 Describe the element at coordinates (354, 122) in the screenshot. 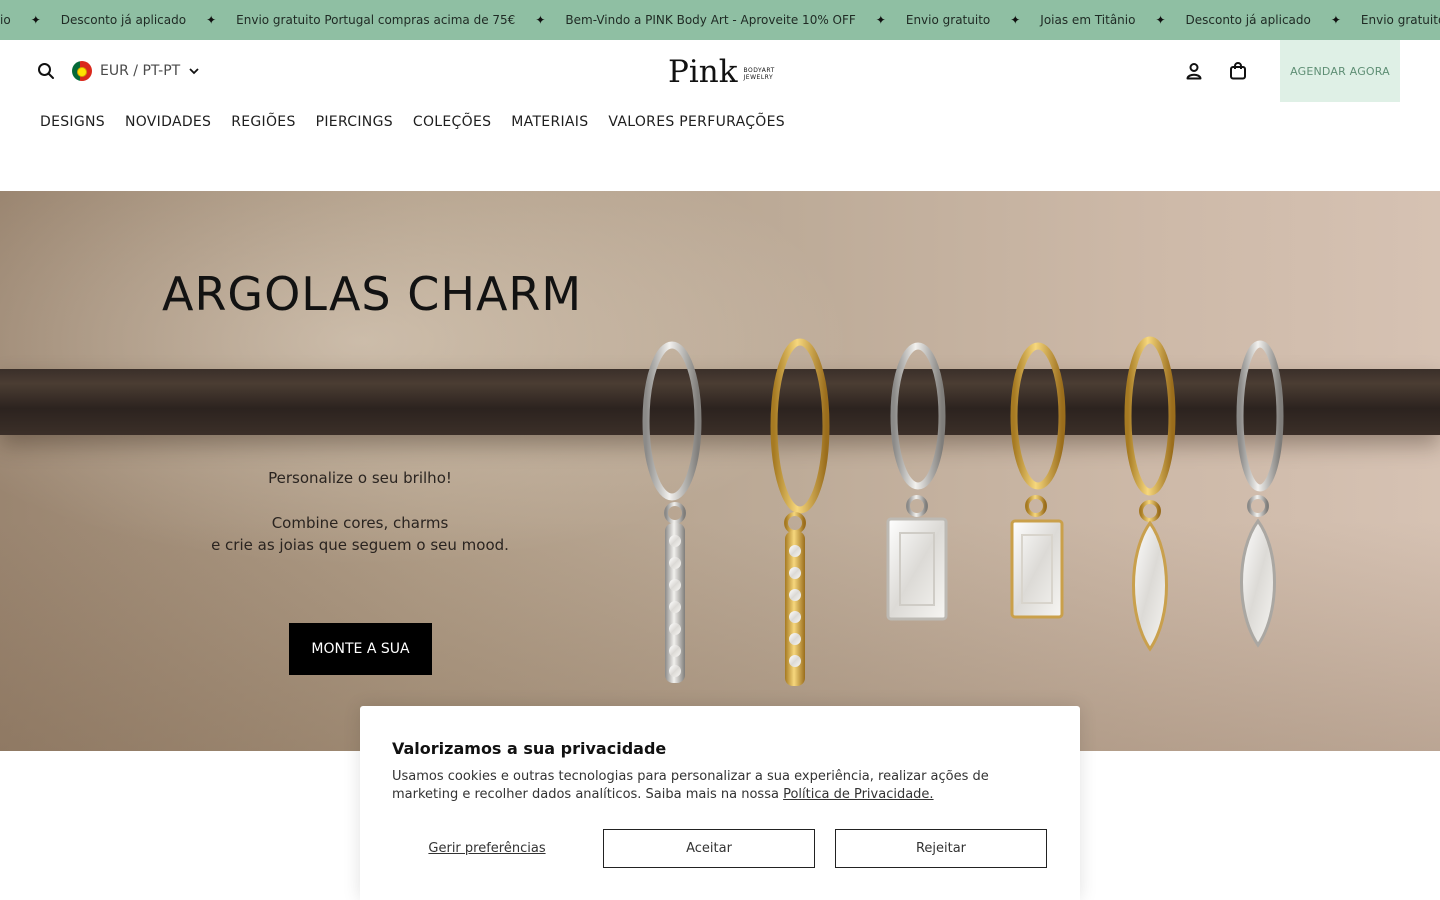

I see `nav-item-piercings: PIERCINGS` at that location.